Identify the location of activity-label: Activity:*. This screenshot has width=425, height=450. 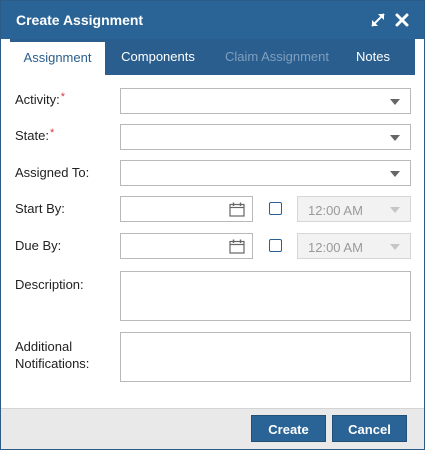
(40, 99).